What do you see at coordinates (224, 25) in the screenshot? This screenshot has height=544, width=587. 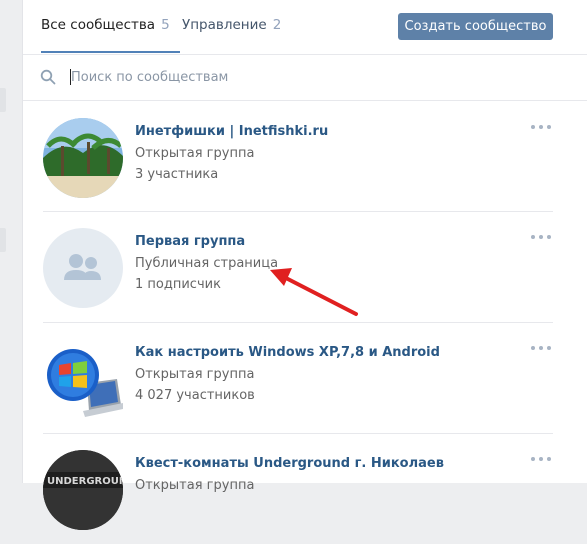 I see `tab-label: Управление` at bounding box center [224, 25].